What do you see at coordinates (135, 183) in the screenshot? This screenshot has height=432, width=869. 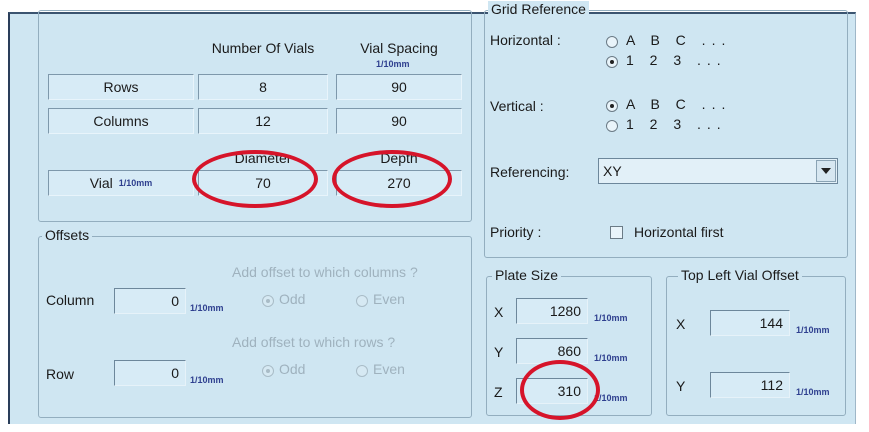 I see `vial-unit: 1/10mm` at bounding box center [135, 183].